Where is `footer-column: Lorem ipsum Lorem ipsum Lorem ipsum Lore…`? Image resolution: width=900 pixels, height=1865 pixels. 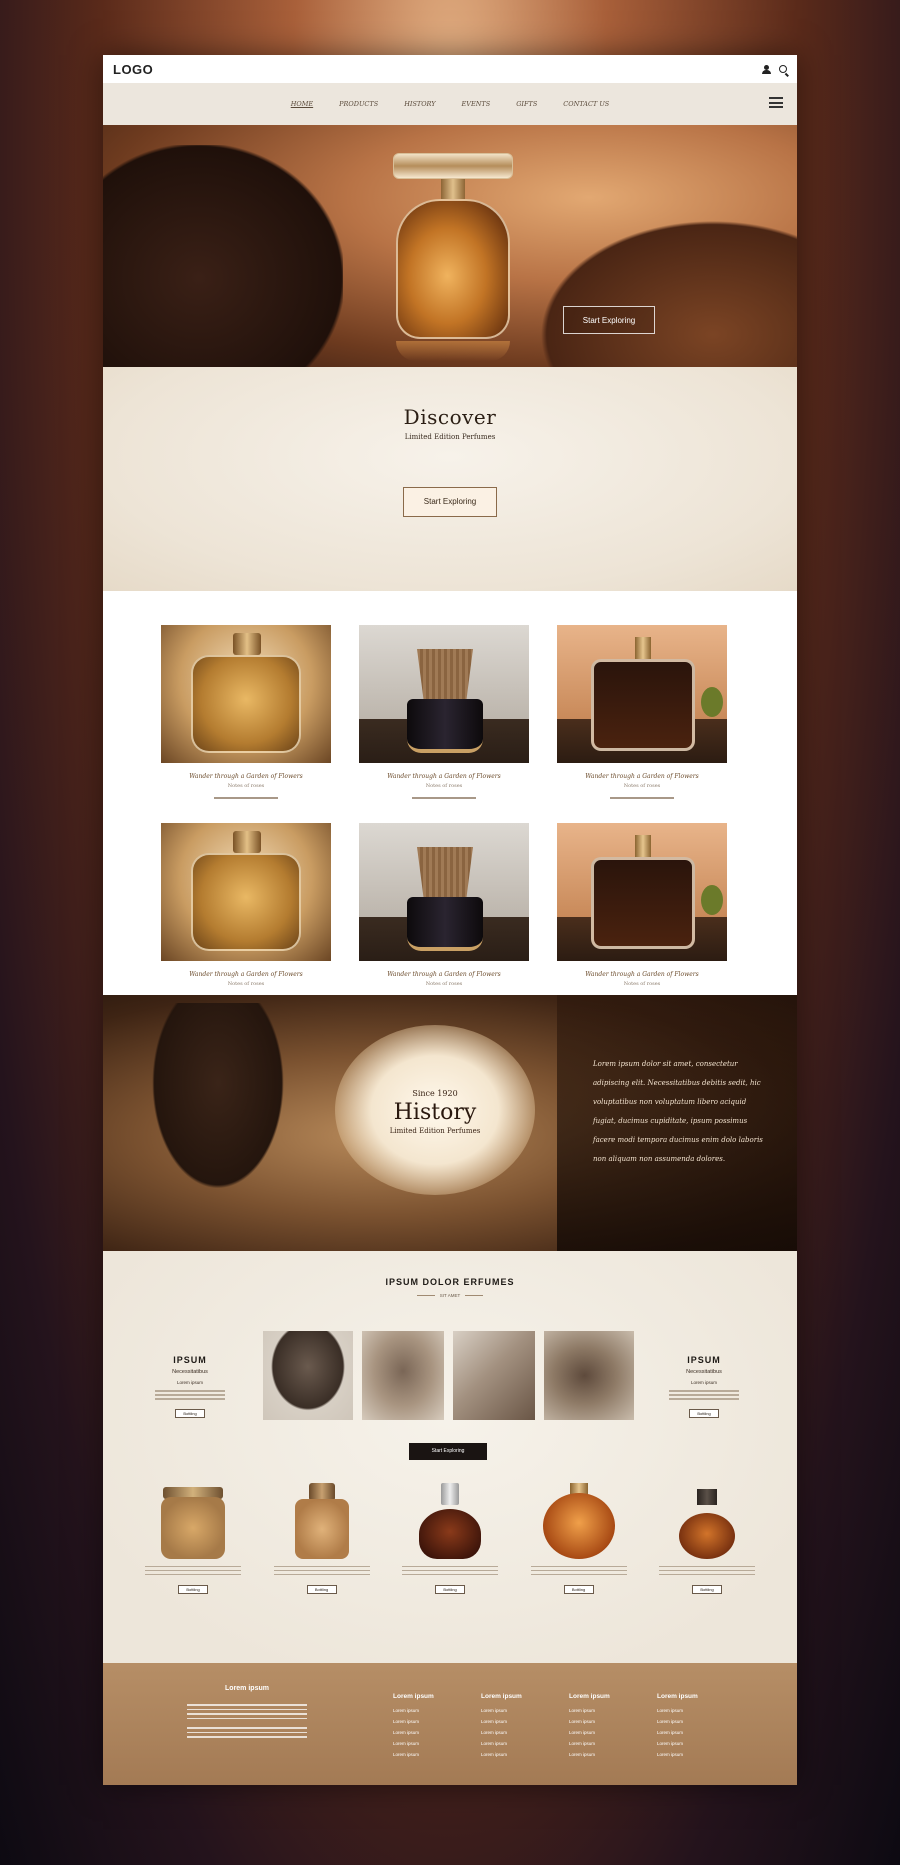
footer-column: Lorem ipsum Lorem ipsum Lorem ipsum Lore… is located at coordinates (504, 1728).